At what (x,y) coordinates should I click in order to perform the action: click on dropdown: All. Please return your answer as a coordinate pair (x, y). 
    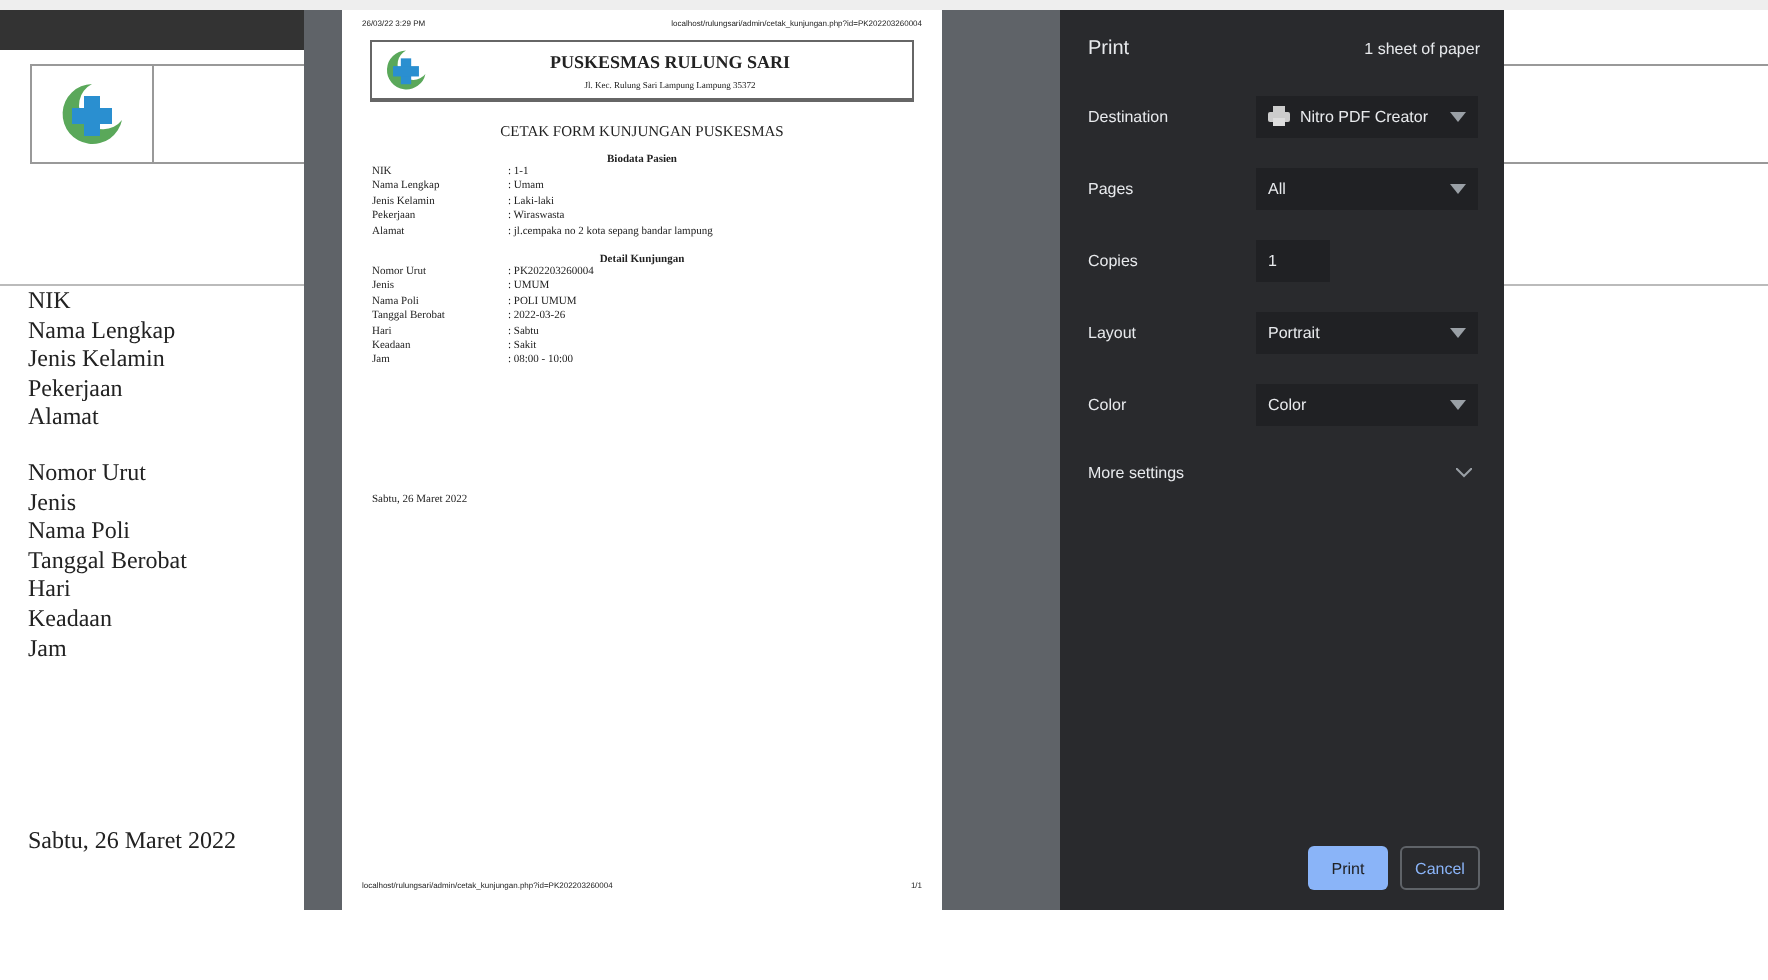
    Looking at the image, I should click on (1367, 188).